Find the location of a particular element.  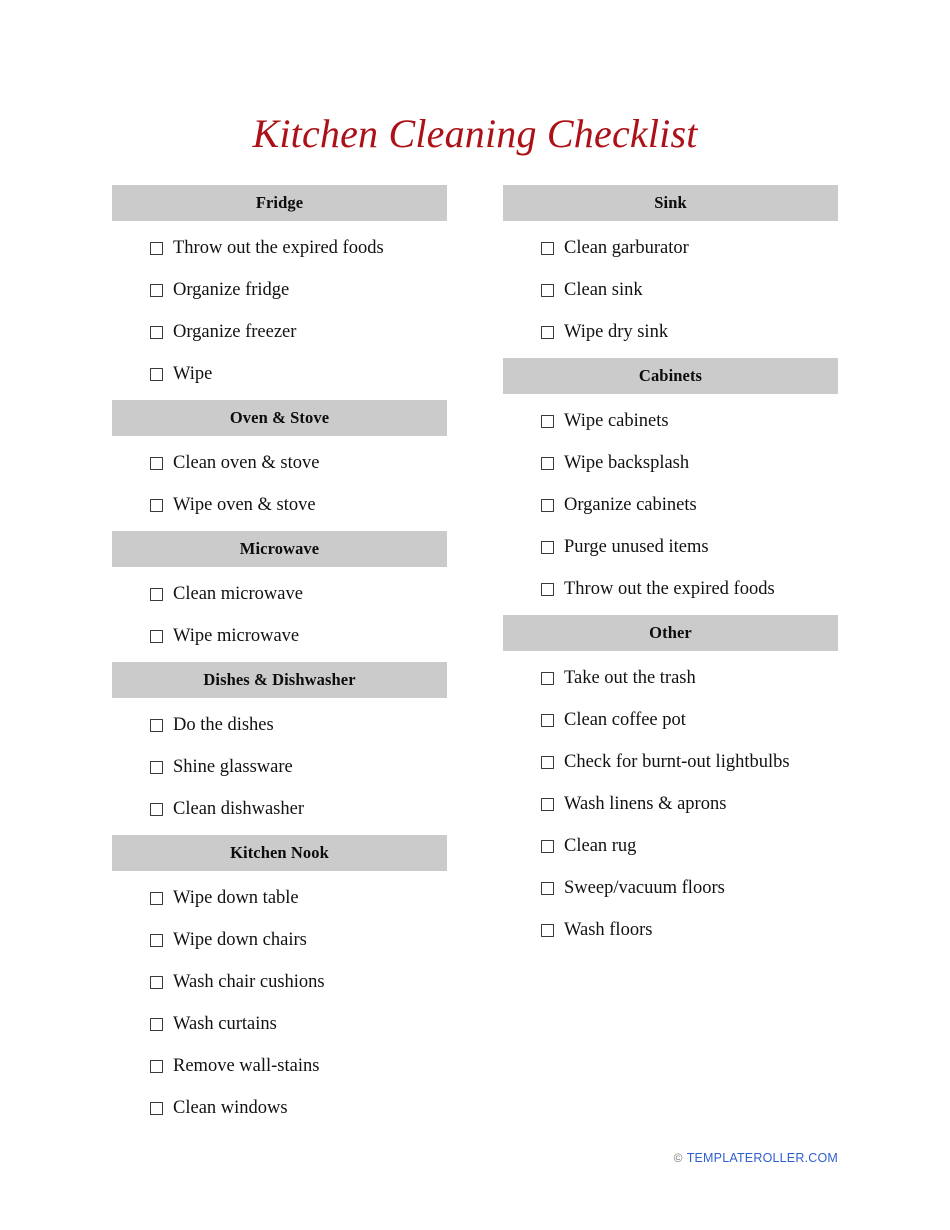

checklist-row: Wash linens & aprons is located at coordinates (670, 804).